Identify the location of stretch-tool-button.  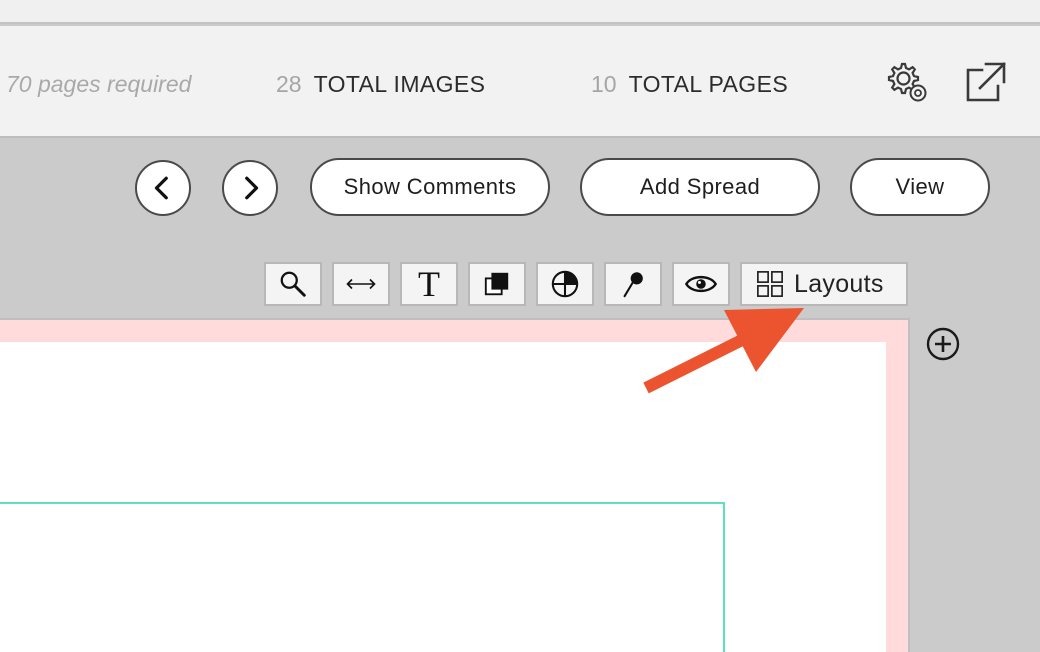
(361, 284).